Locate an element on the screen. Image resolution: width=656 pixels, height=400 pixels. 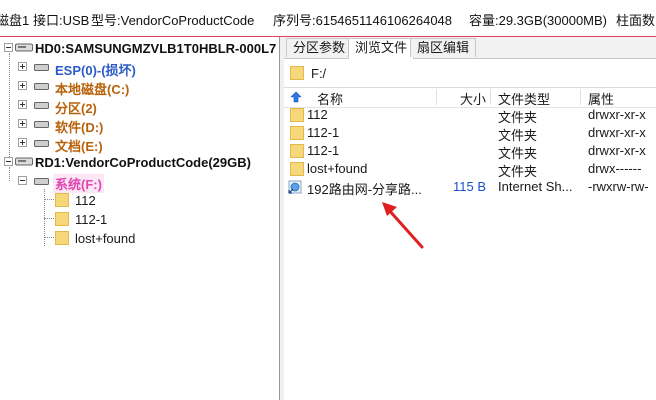
current-path: F:/ is located at coordinates (319, 73).